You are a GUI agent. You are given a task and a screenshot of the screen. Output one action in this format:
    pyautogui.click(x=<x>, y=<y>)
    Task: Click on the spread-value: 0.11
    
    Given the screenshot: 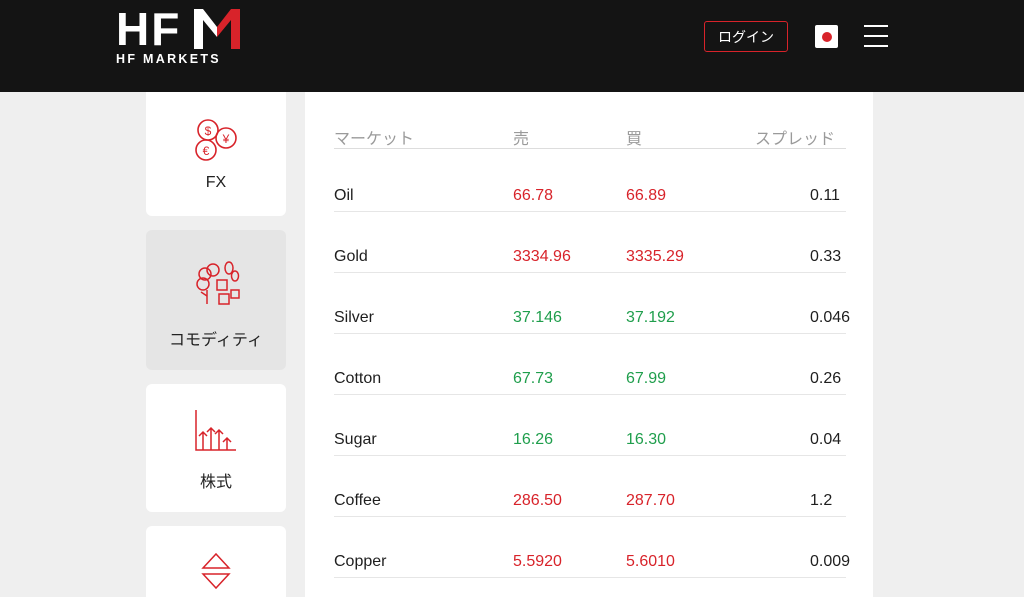 What is the action you would take?
    pyautogui.click(x=825, y=195)
    